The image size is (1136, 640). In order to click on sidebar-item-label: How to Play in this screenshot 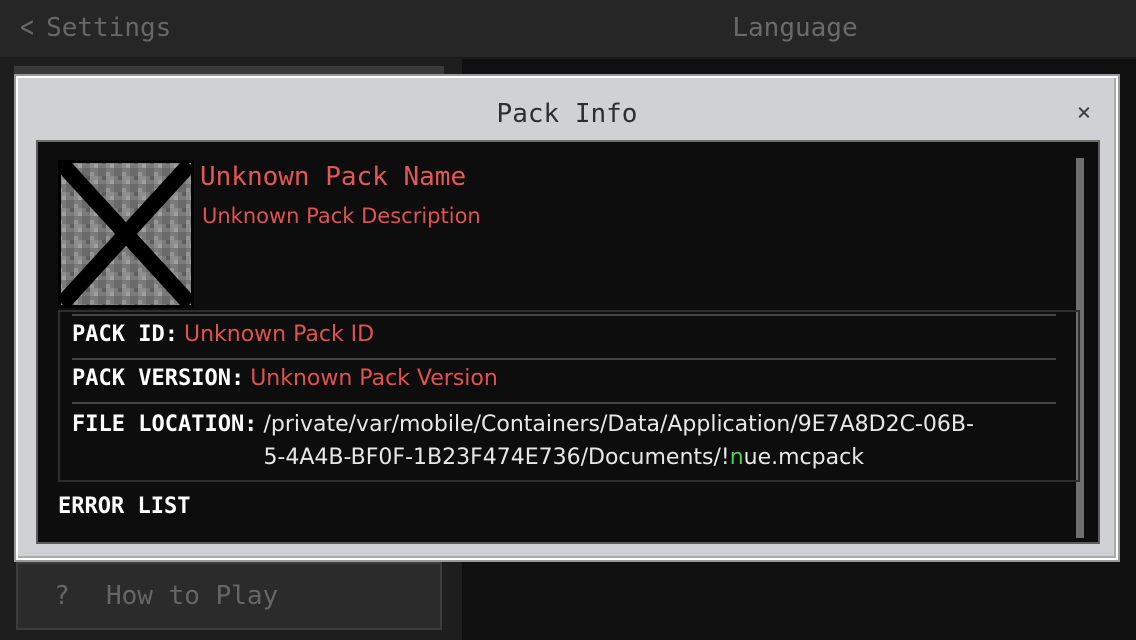, I will do `click(192, 596)`.